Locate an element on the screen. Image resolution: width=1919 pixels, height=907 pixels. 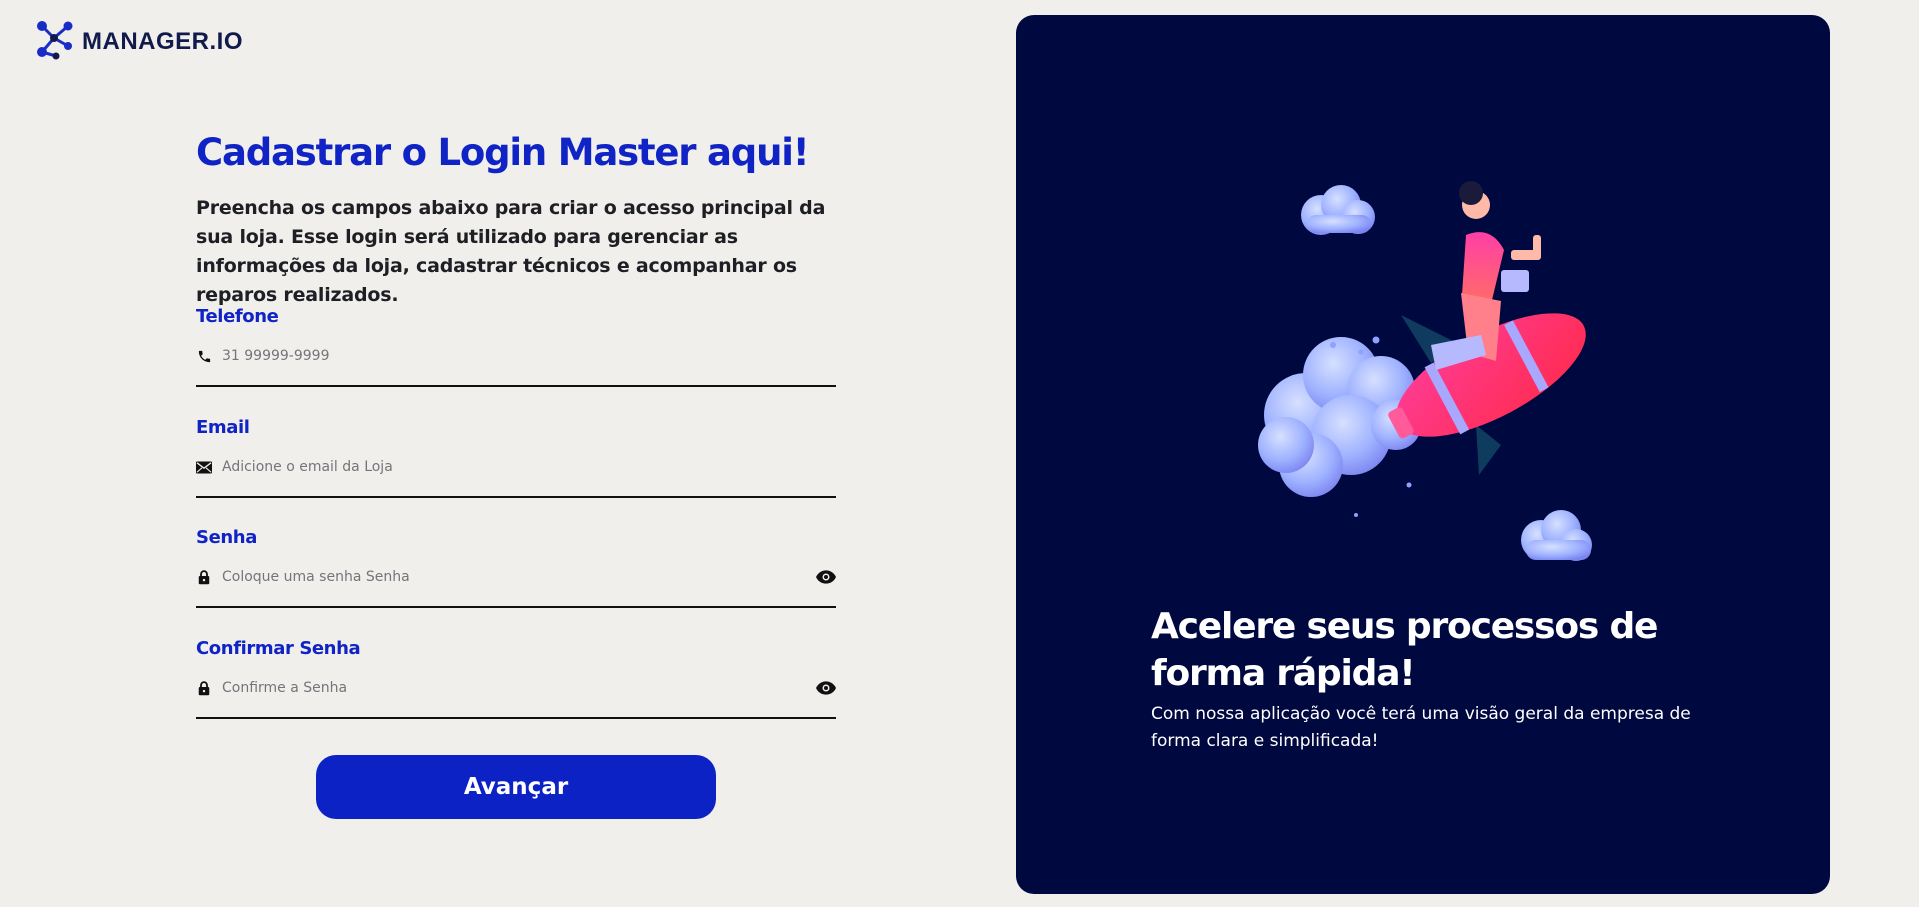
page-title: Cadastrar o Login Master aqui! is located at coordinates (503, 152).